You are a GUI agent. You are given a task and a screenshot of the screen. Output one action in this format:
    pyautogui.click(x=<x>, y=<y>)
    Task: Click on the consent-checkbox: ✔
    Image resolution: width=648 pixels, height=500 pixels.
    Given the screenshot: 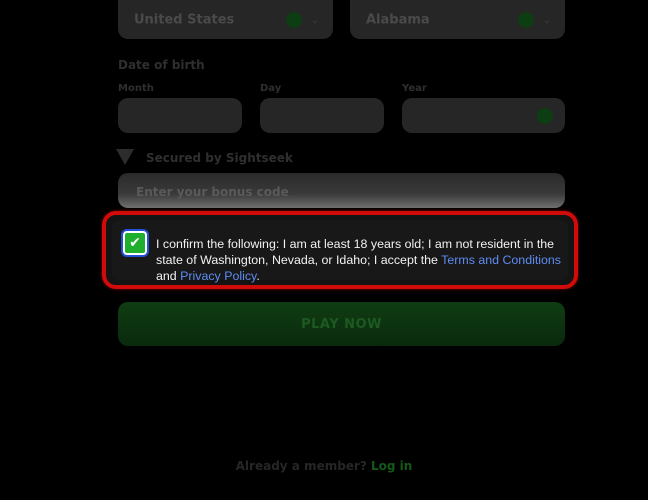 What is the action you would take?
    pyautogui.click(x=135, y=243)
    